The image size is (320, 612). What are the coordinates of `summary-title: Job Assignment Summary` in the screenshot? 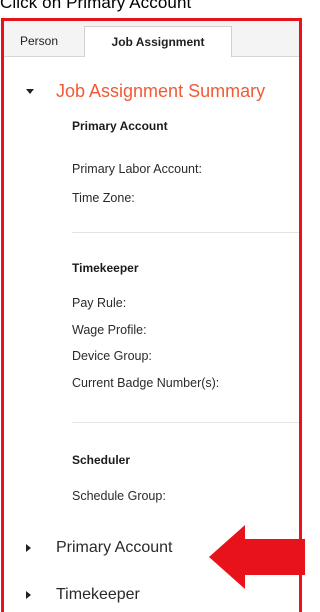 It's located at (161, 91).